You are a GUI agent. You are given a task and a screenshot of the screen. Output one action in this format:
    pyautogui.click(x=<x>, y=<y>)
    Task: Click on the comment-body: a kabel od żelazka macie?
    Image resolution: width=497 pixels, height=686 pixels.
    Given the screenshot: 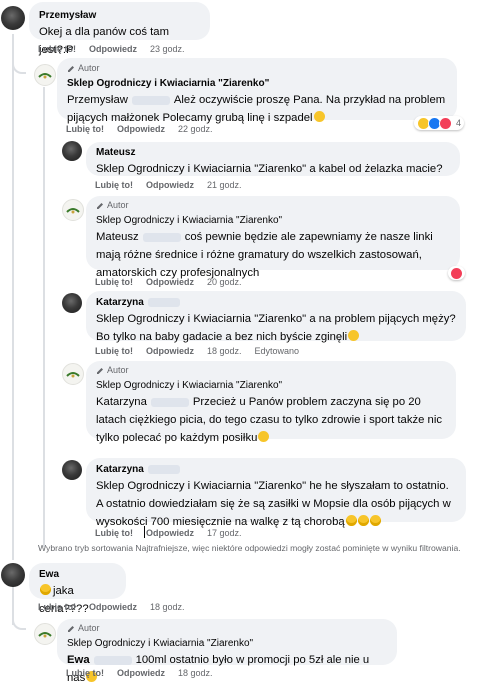 What is the action you would take?
    pyautogui.click(x=376, y=169)
    